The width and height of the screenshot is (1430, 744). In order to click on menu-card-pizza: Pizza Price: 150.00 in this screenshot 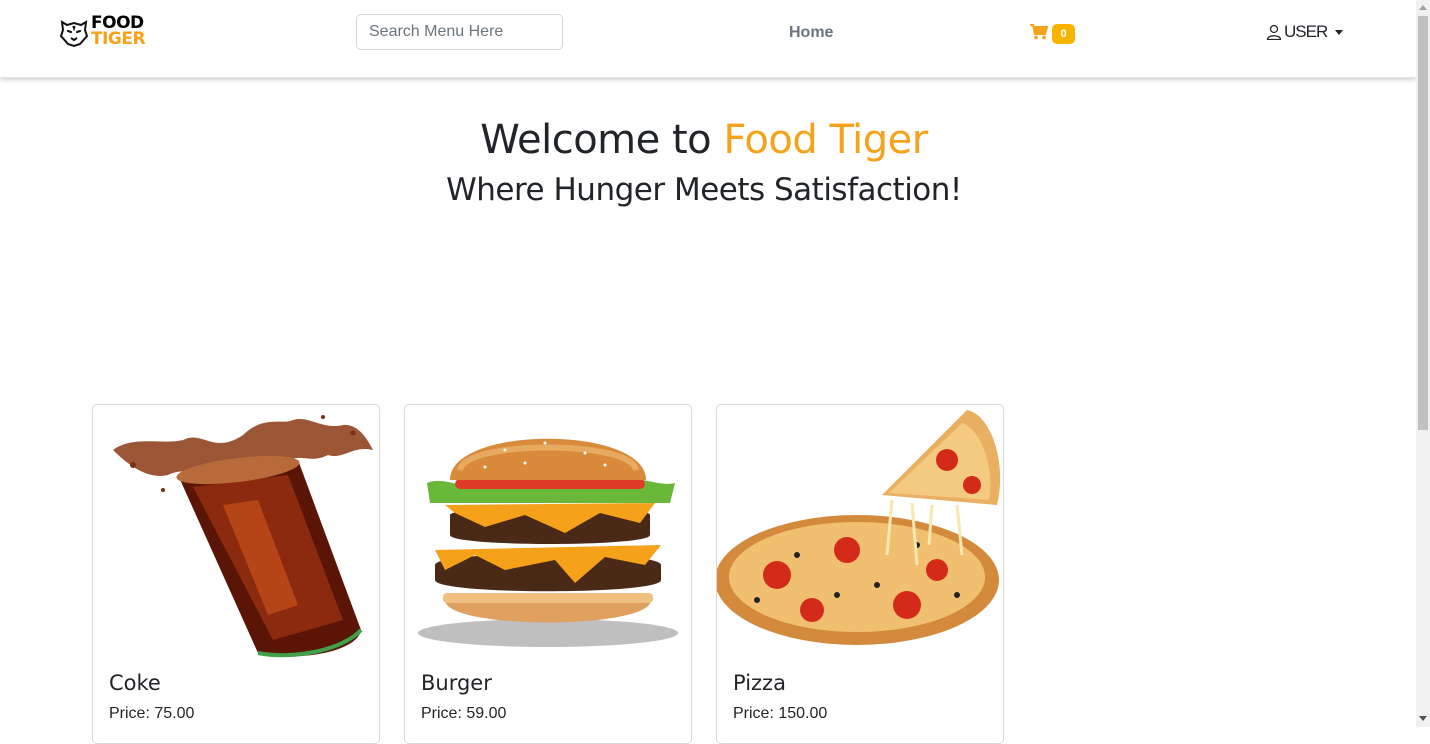, I will do `click(860, 574)`.